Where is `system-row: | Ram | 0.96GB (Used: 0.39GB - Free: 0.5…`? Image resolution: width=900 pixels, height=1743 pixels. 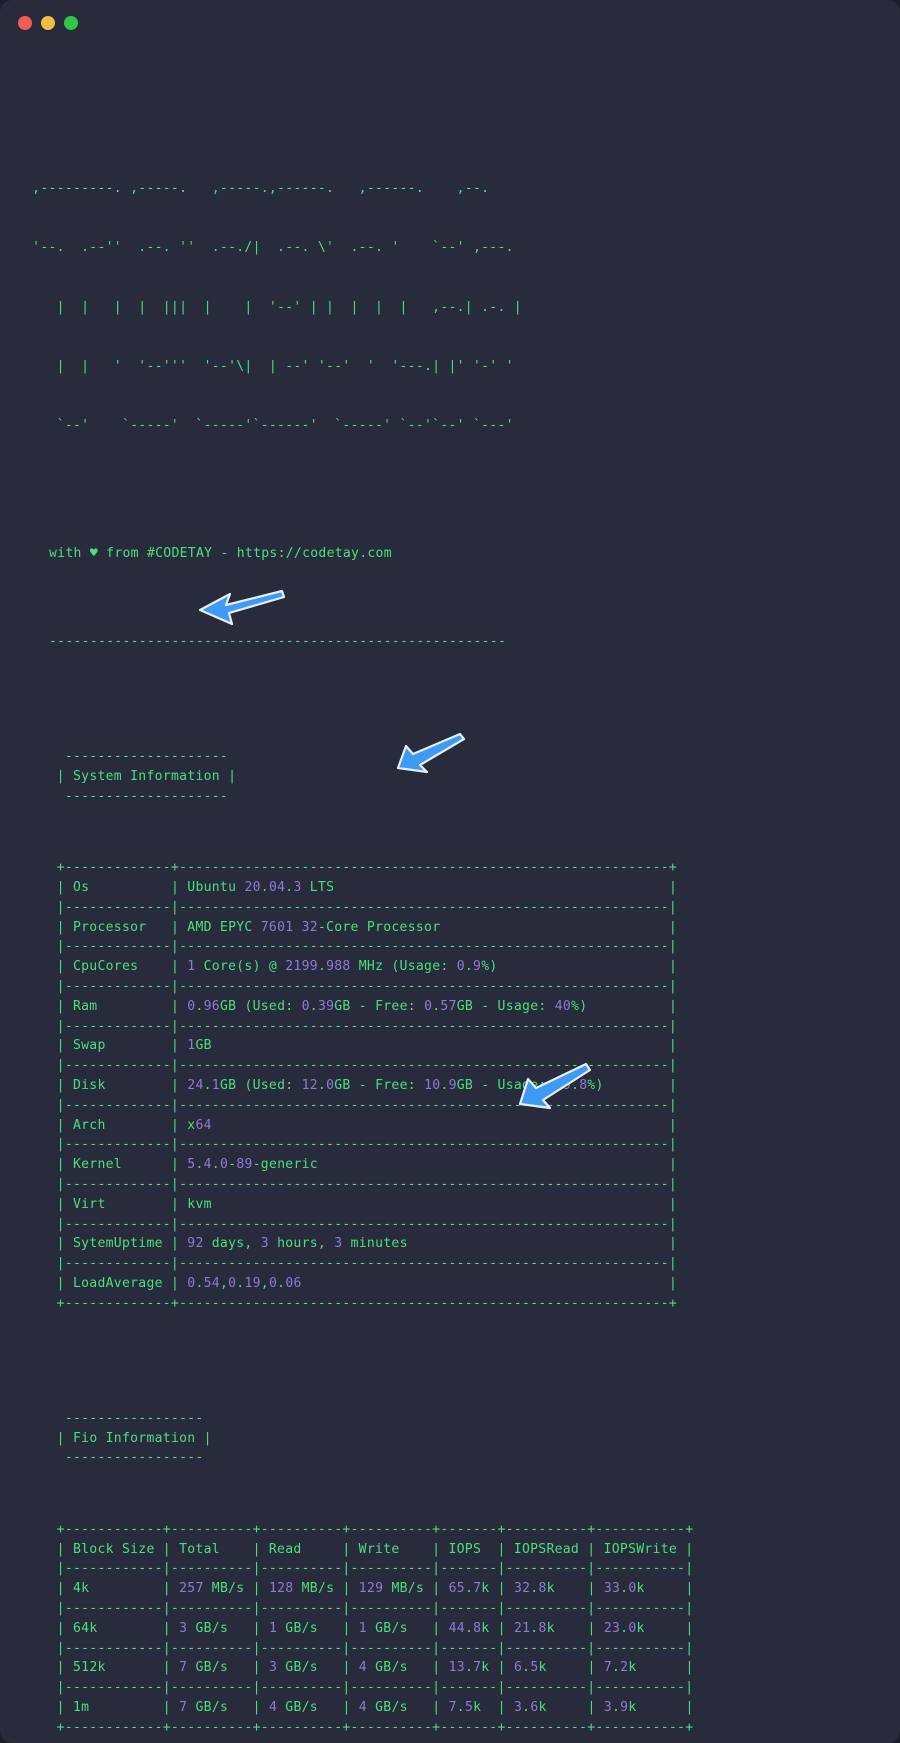 system-row: | Ram | 0.96GB (Used: 0.39GB - Free: 0.5… is located at coordinates (367, 1006).